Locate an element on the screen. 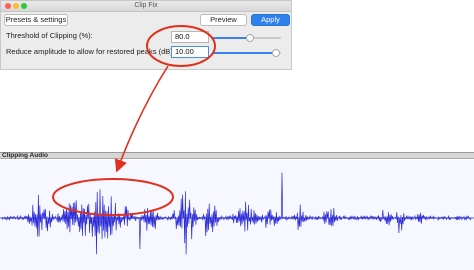  preview-button: Preview is located at coordinates (223, 20).